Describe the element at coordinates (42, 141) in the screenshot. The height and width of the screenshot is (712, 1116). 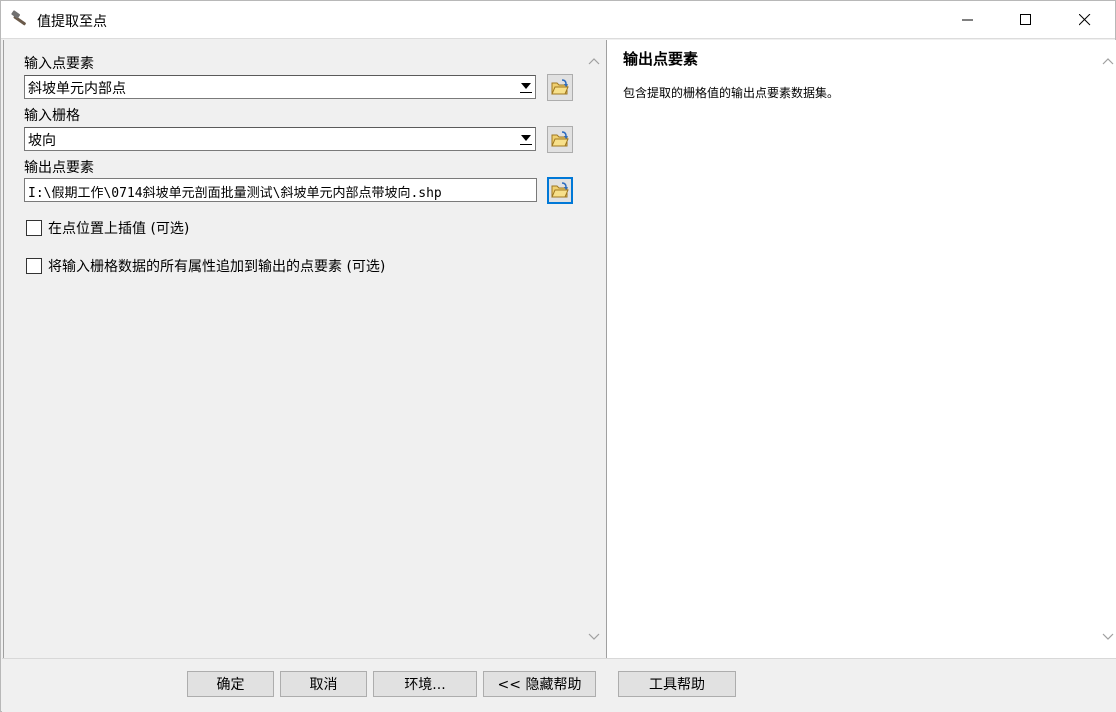
I see `input-raster-value: 坡向` at that location.